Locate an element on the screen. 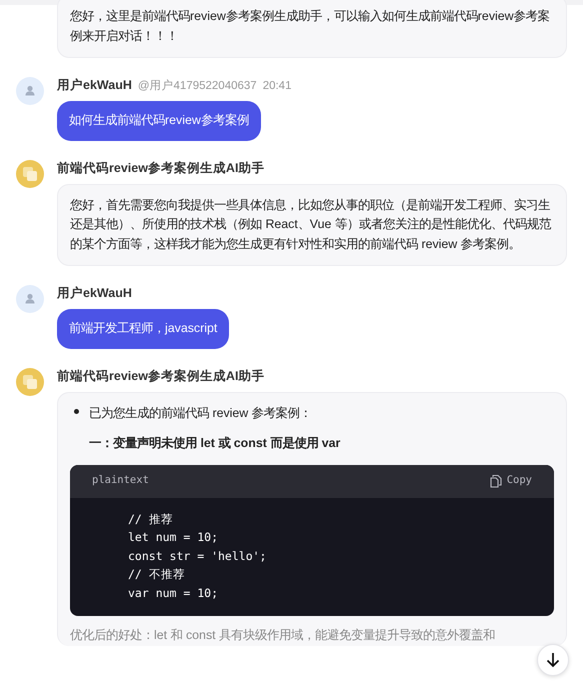  arrow-down-icon is located at coordinates (553, 660).